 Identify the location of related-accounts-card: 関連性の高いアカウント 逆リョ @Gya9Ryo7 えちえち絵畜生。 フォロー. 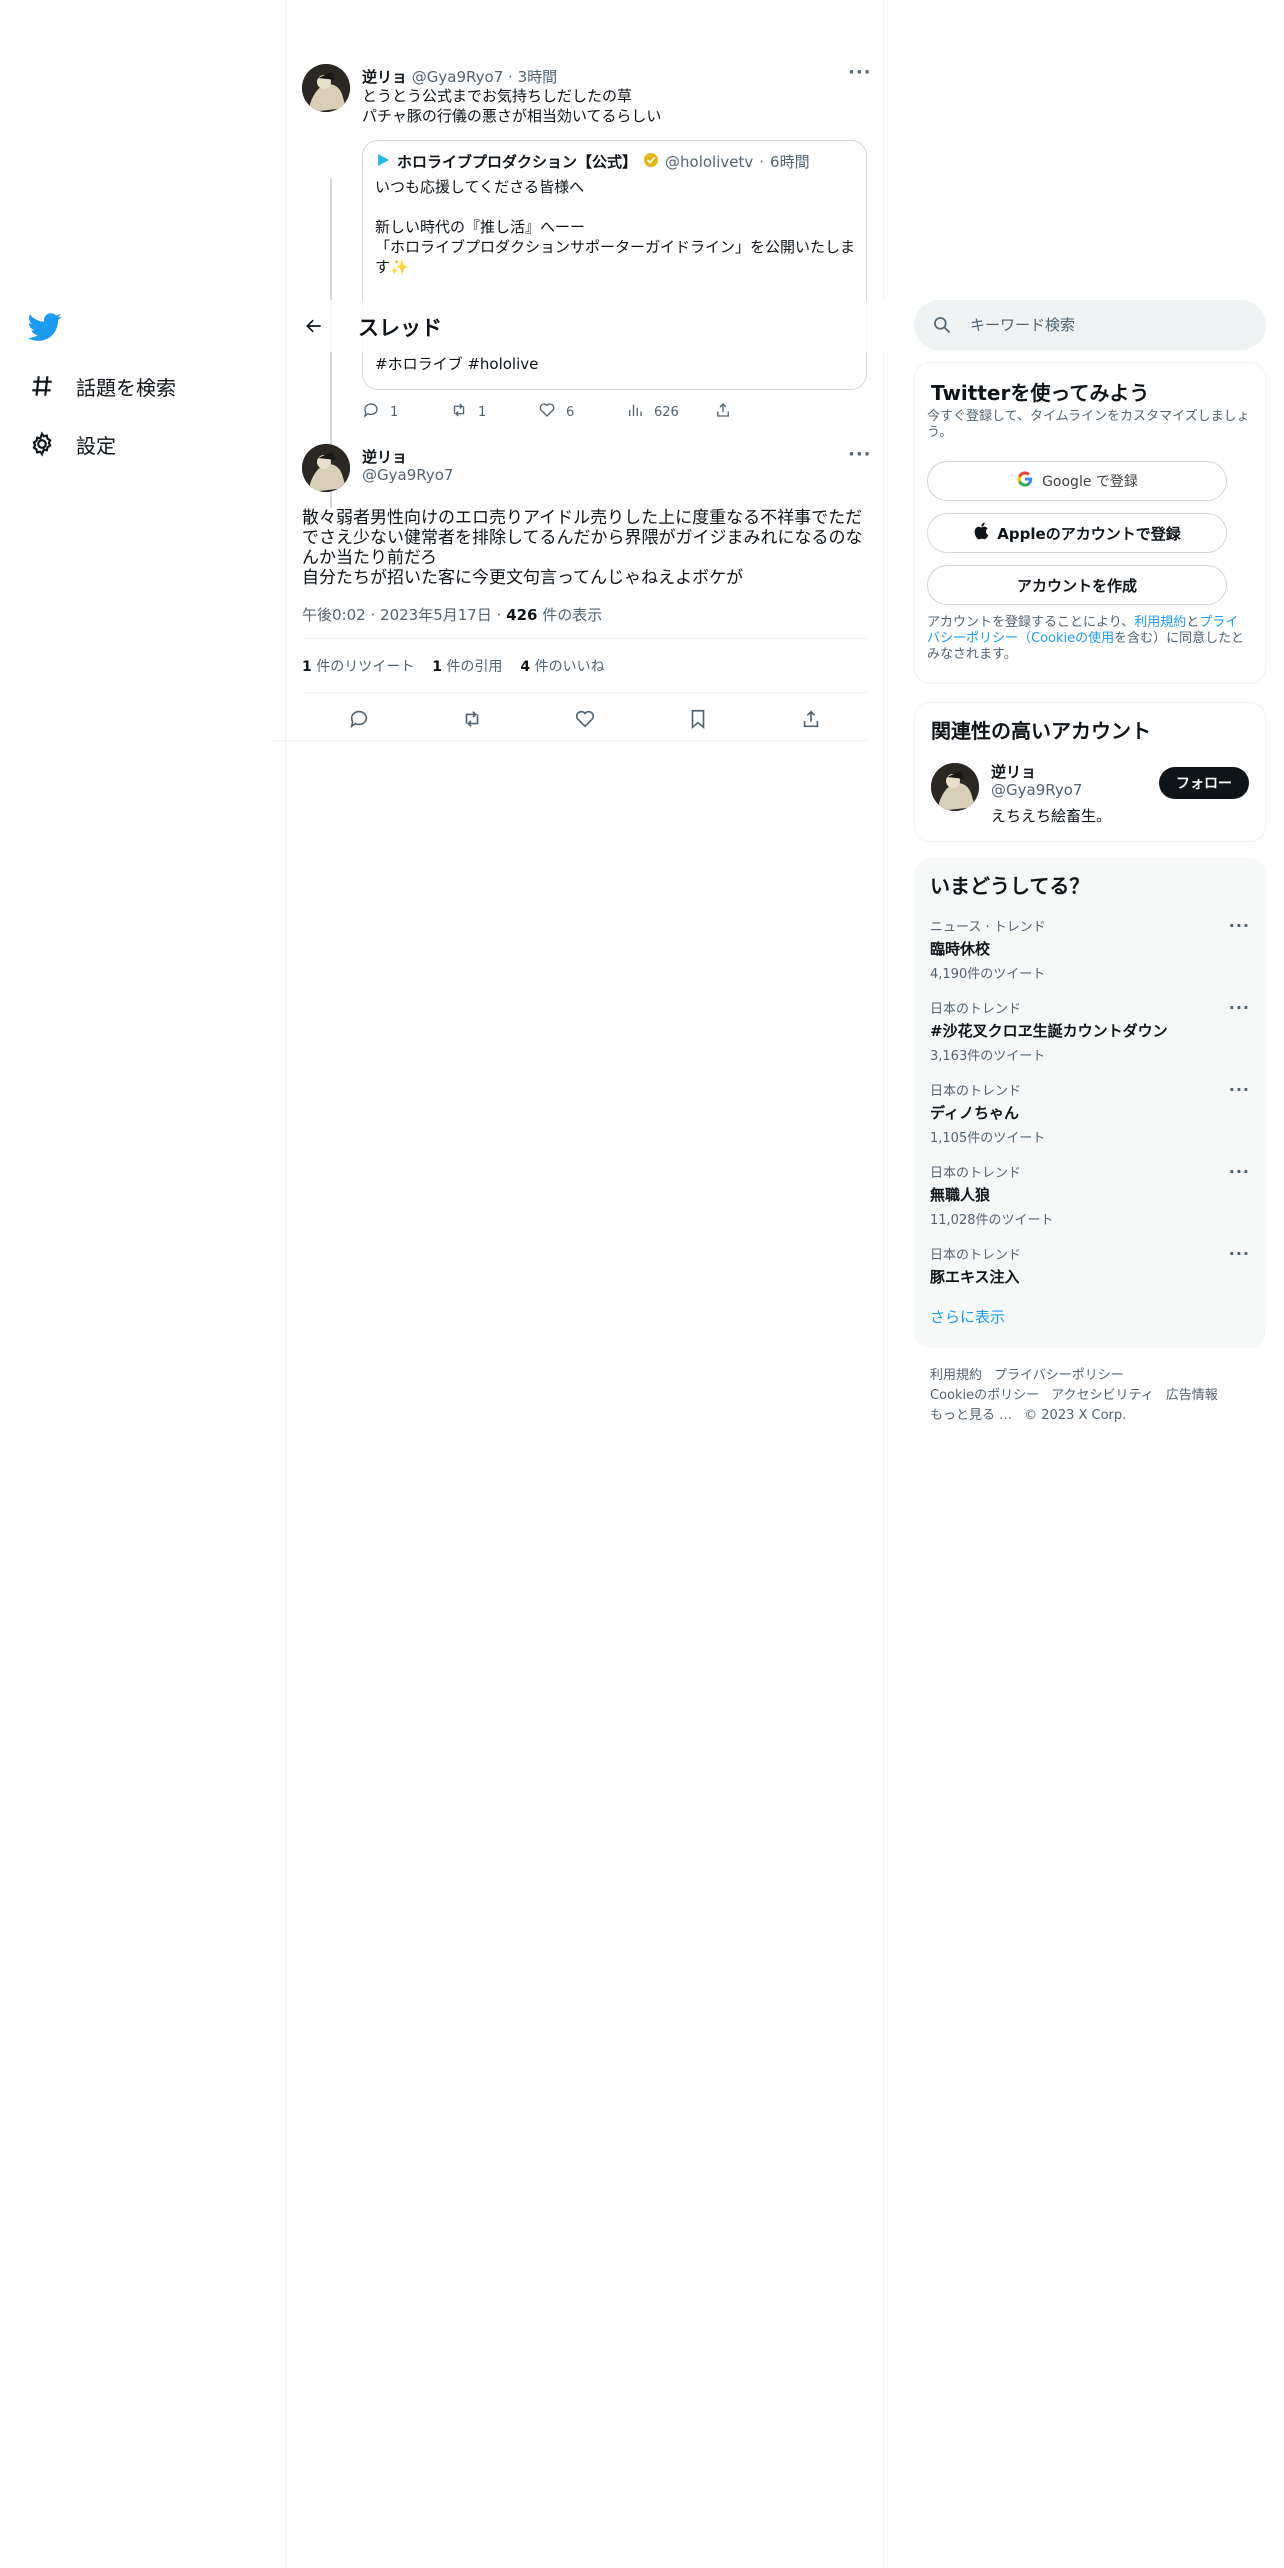
(1090, 772).